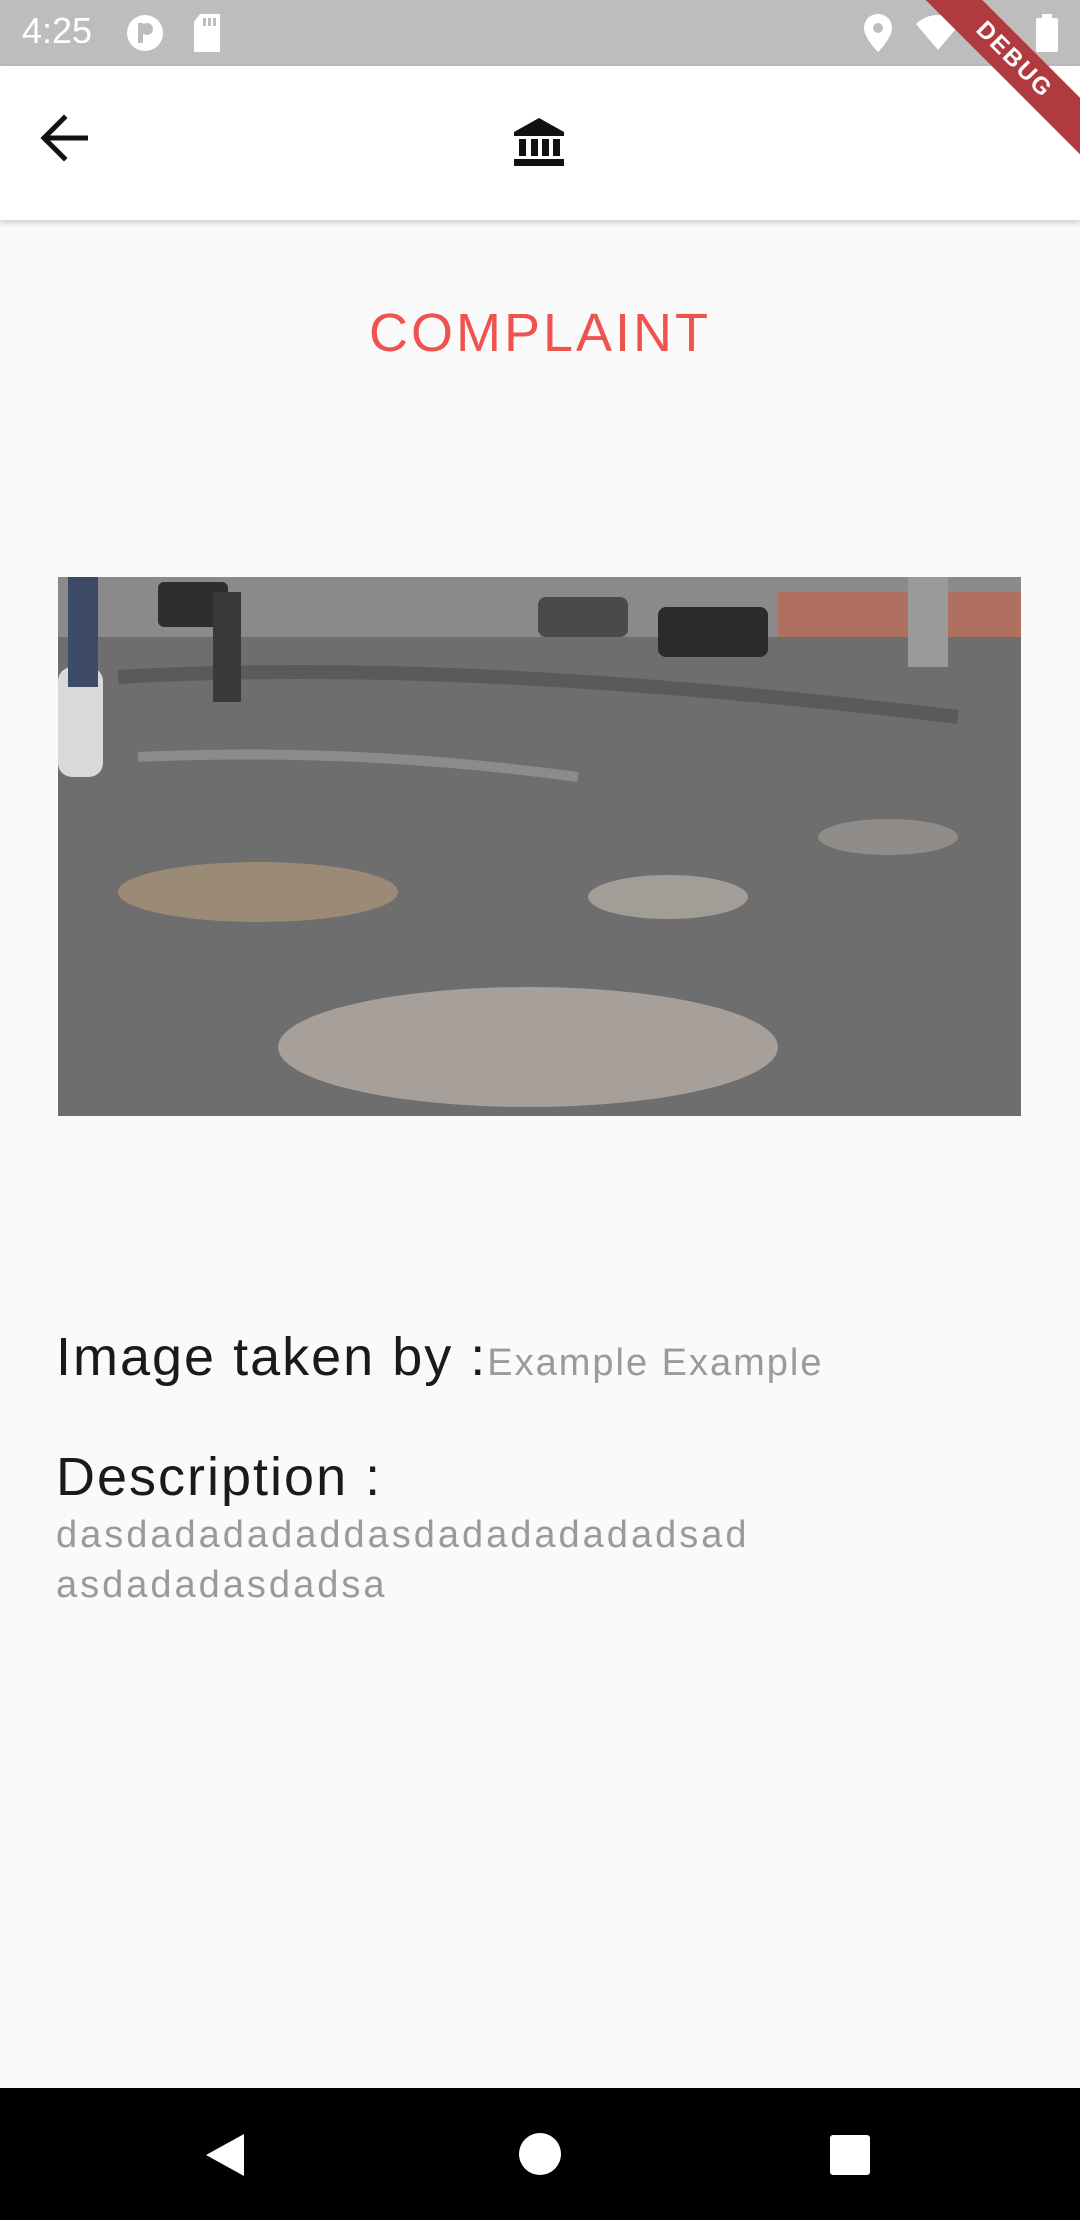  I want to click on image-taken-by-row: Image taken by :Example Example, so click(546, 1357).